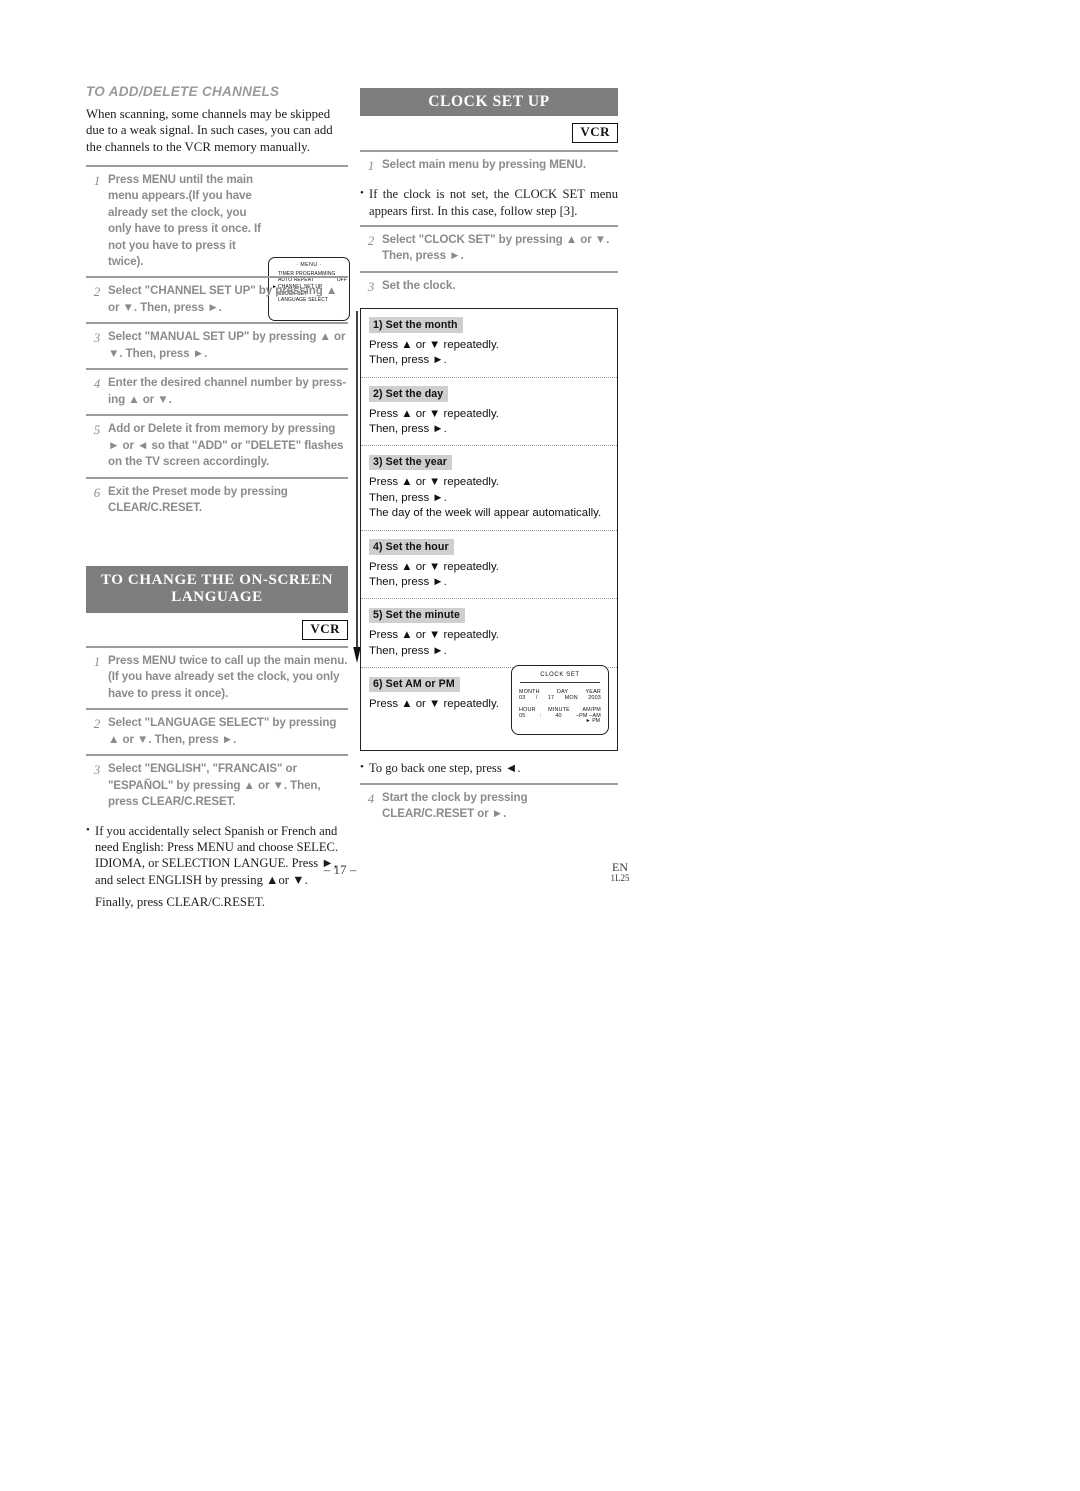 The height and width of the screenshot is (1491, 1080). Describe the element at coordinates (445, 768) in the screenshot. I see `go-back-note-text: To go back one step, press ◄.` at that location.